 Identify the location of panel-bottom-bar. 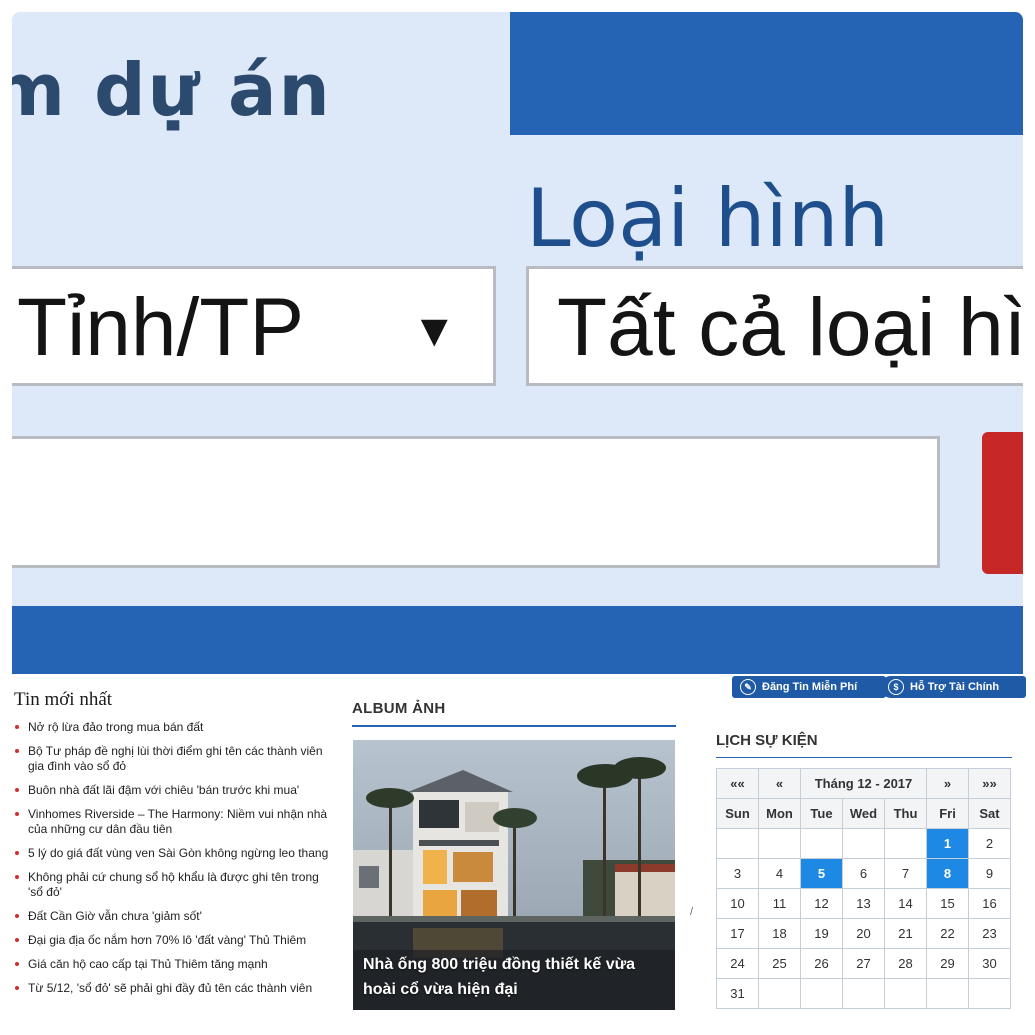
(517, 640).